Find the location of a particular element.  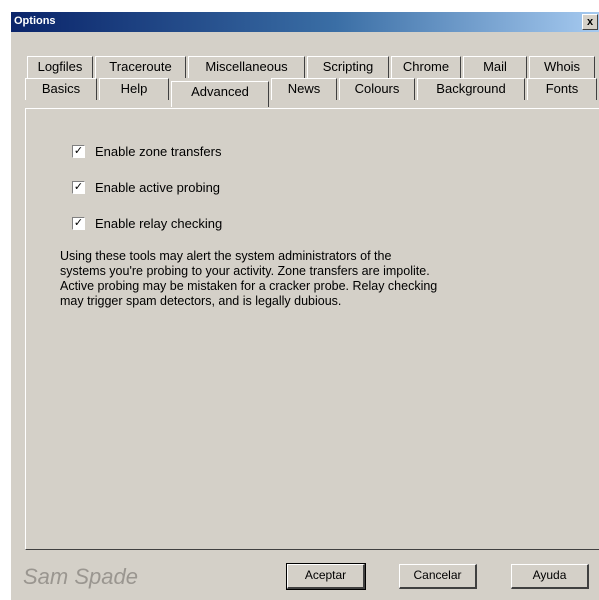

help-button: Ayuda is located at coordinates (550, 576).